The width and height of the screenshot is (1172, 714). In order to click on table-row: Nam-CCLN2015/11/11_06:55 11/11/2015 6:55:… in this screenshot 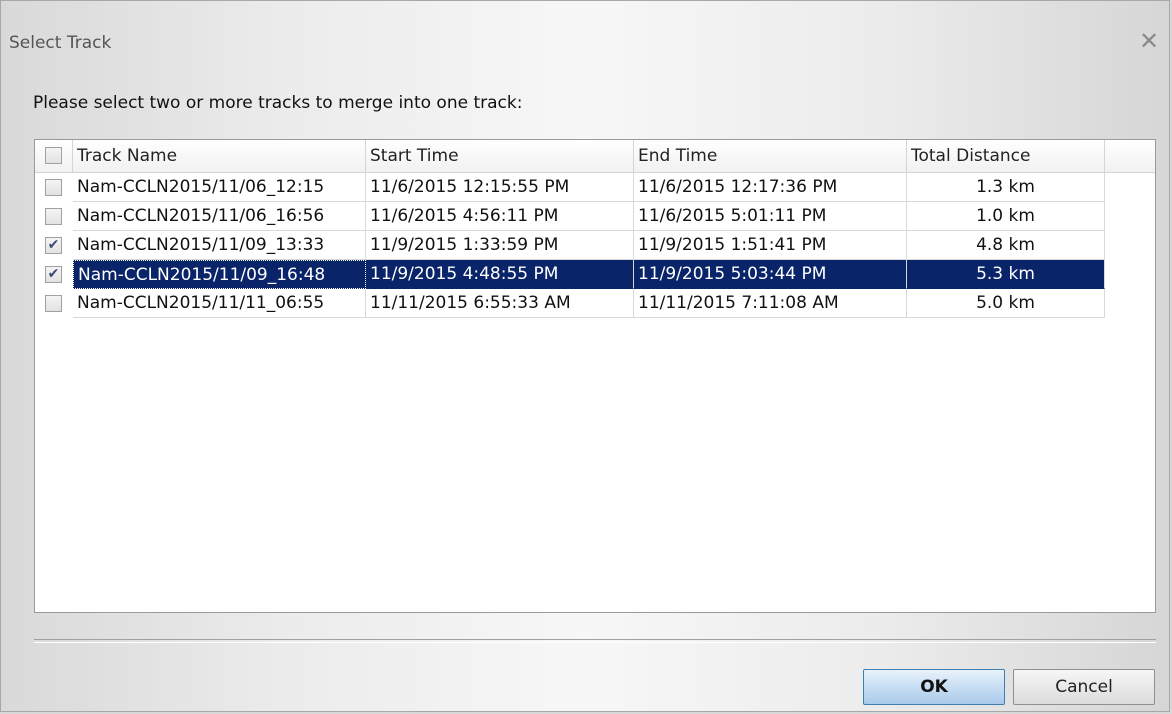, I will do `click(570, 303)`.